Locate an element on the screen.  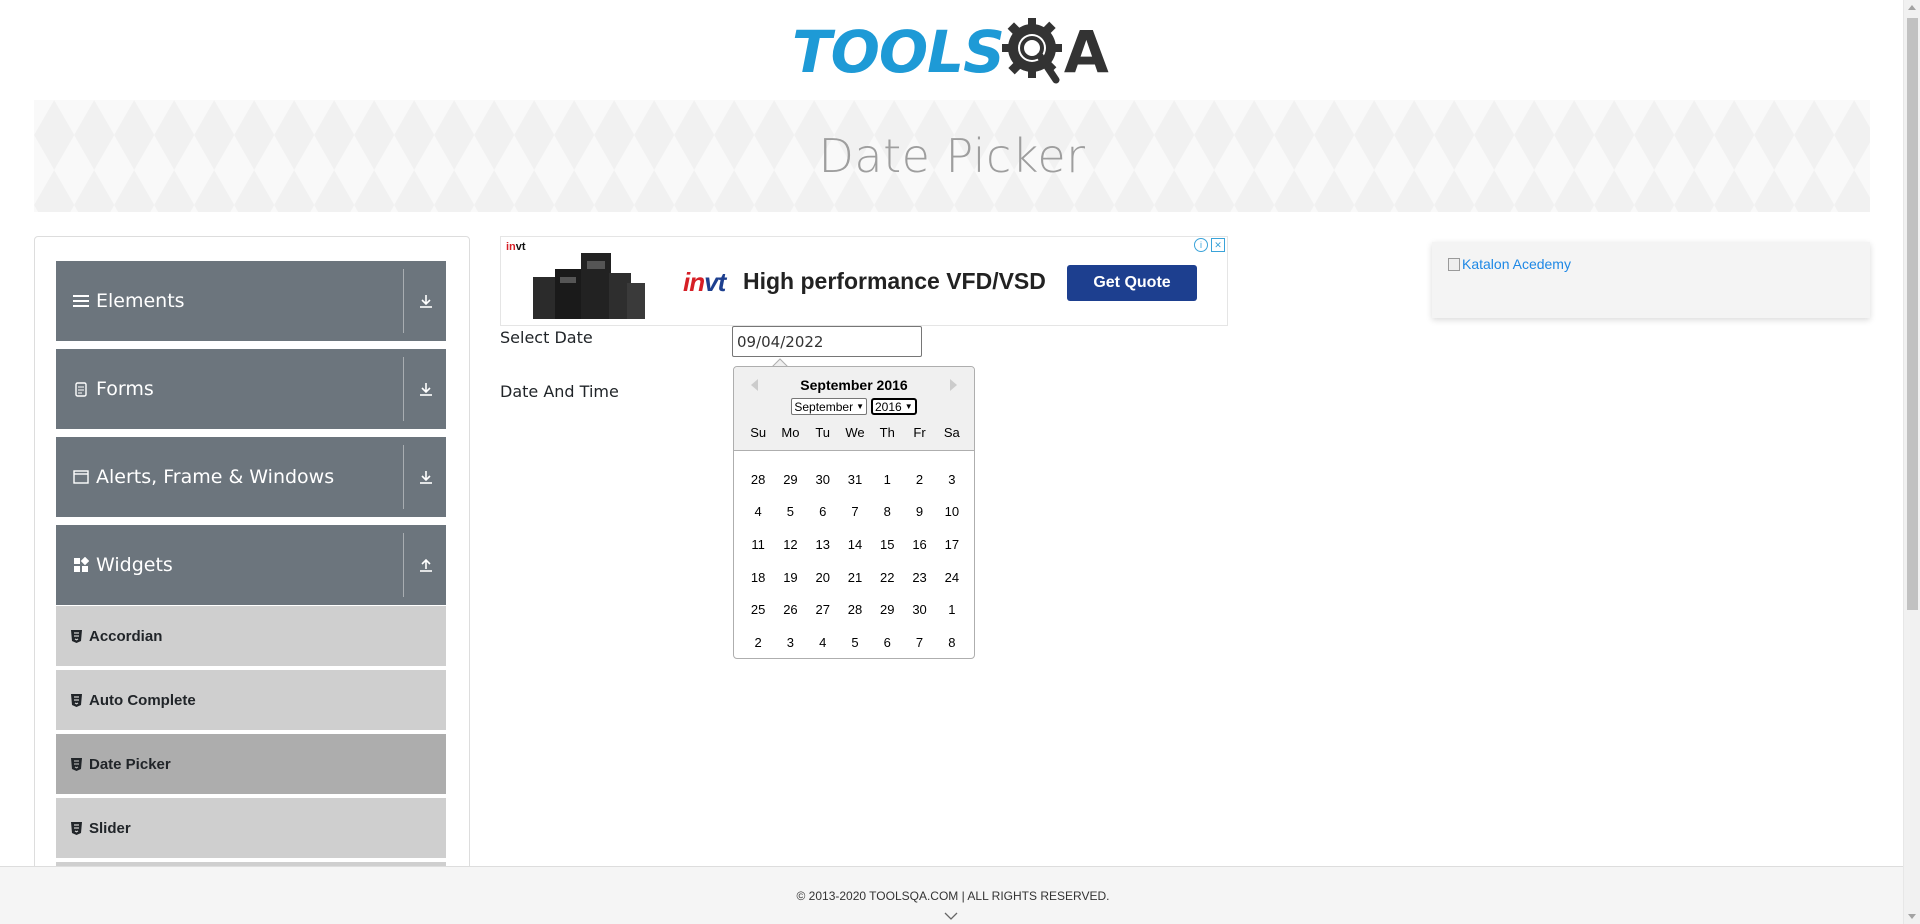
calendar-day: 19 is located at coordinates (790, 577).